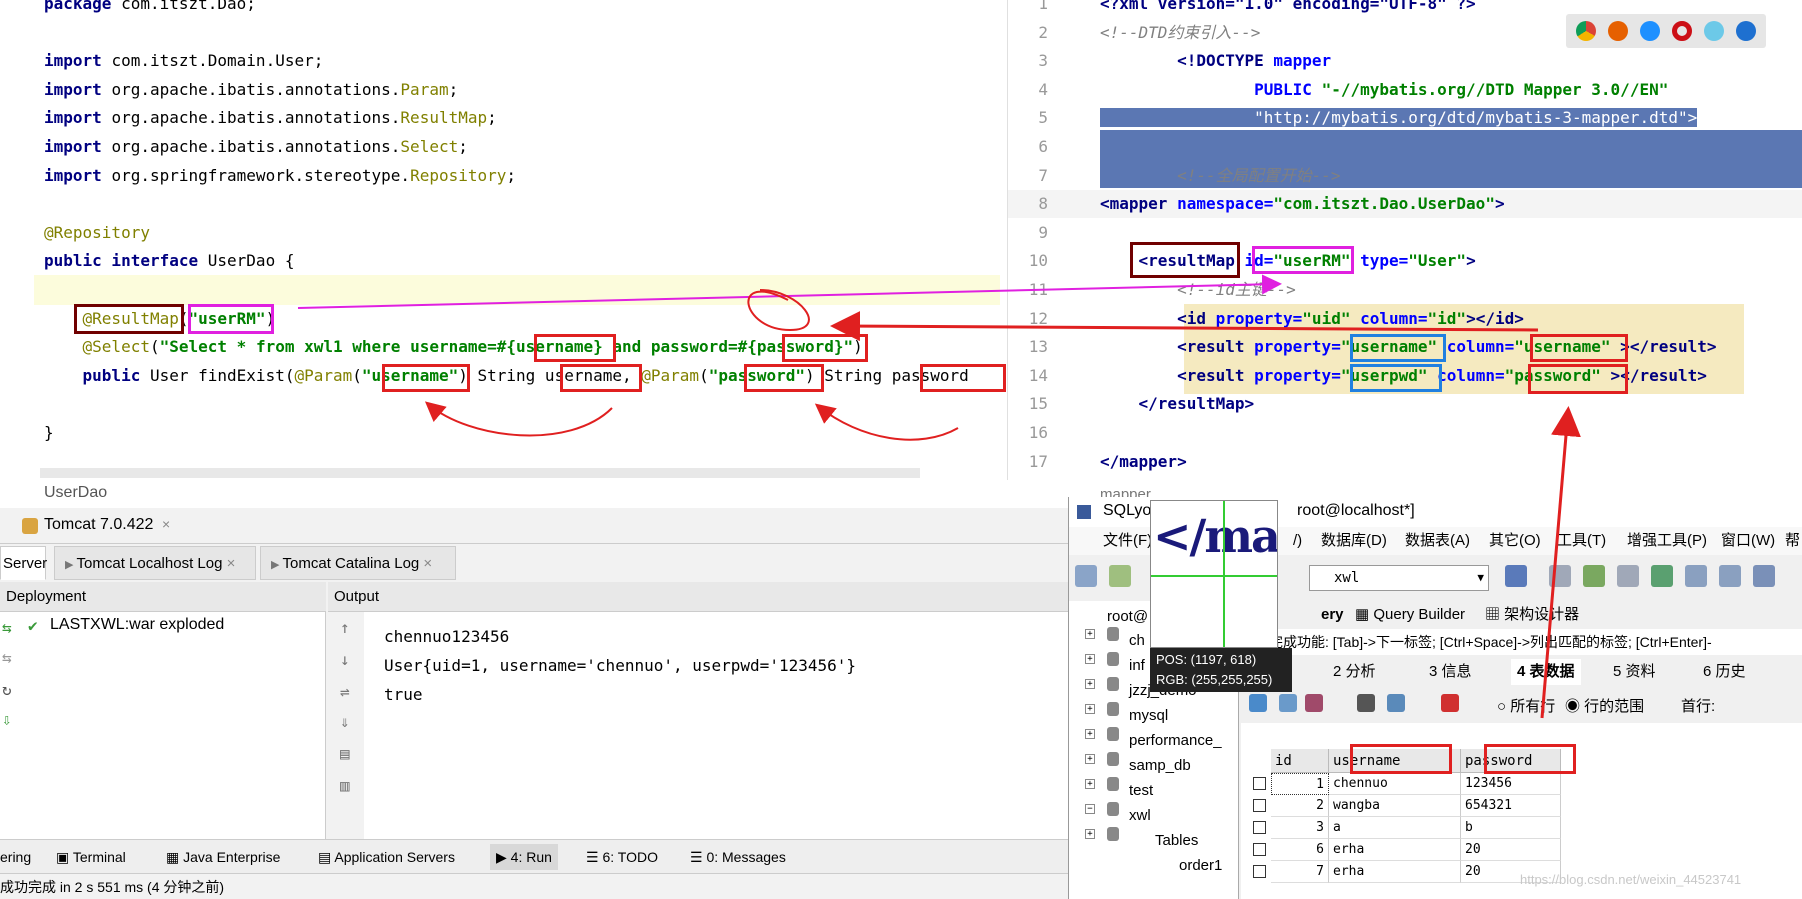 The height and width of the screenshot is (899, 1802). I want to click on arrow-db-to-xml, so click(1560, 562).